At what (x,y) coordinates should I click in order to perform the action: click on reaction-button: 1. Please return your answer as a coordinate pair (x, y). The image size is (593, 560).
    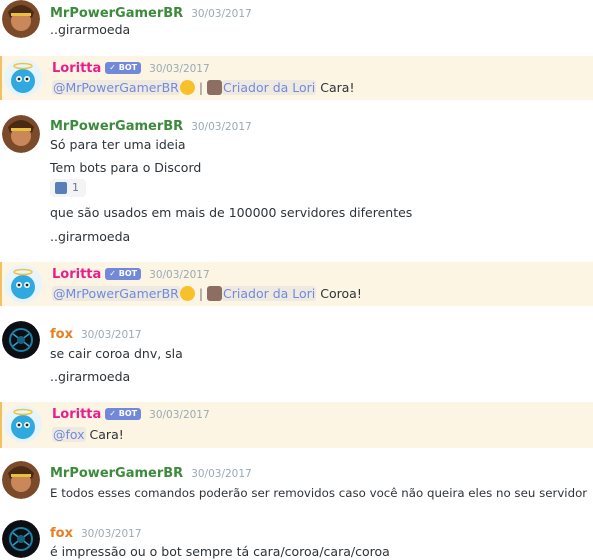
    Looking at the image, I should click on (68, 188).